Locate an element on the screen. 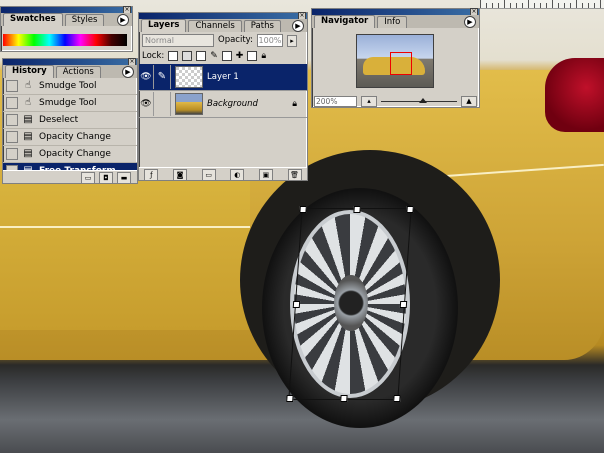  tab-layers: Layers is located at coordinates (164, 25).